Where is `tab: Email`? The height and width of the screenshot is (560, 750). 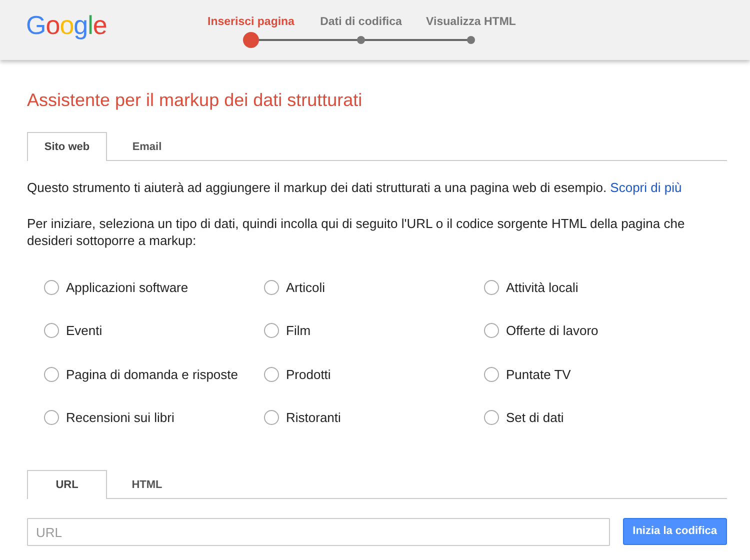
tab: Email is located at coordinates (147, 147).